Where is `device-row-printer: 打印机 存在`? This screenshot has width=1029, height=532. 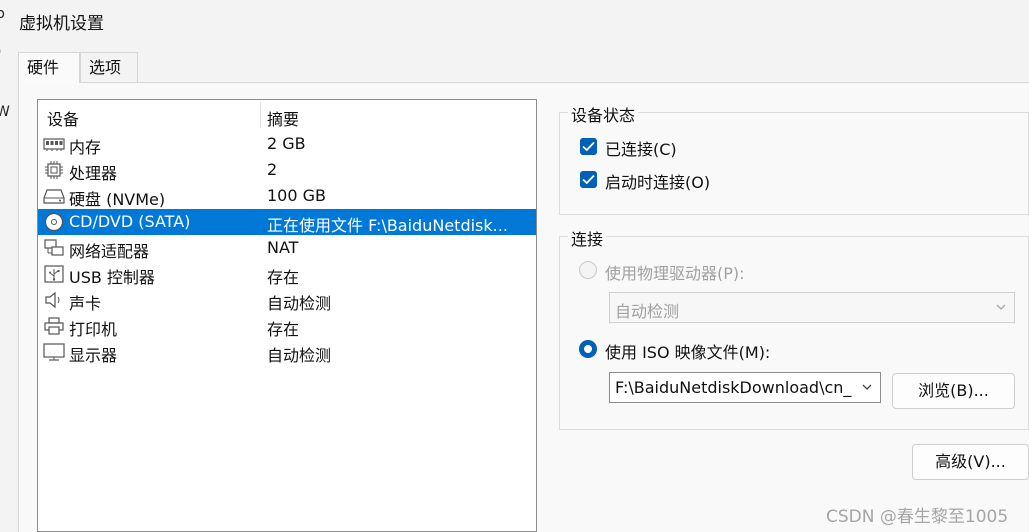
device-row-printer: 打印机 存在 is located at coordinates (287, 326).